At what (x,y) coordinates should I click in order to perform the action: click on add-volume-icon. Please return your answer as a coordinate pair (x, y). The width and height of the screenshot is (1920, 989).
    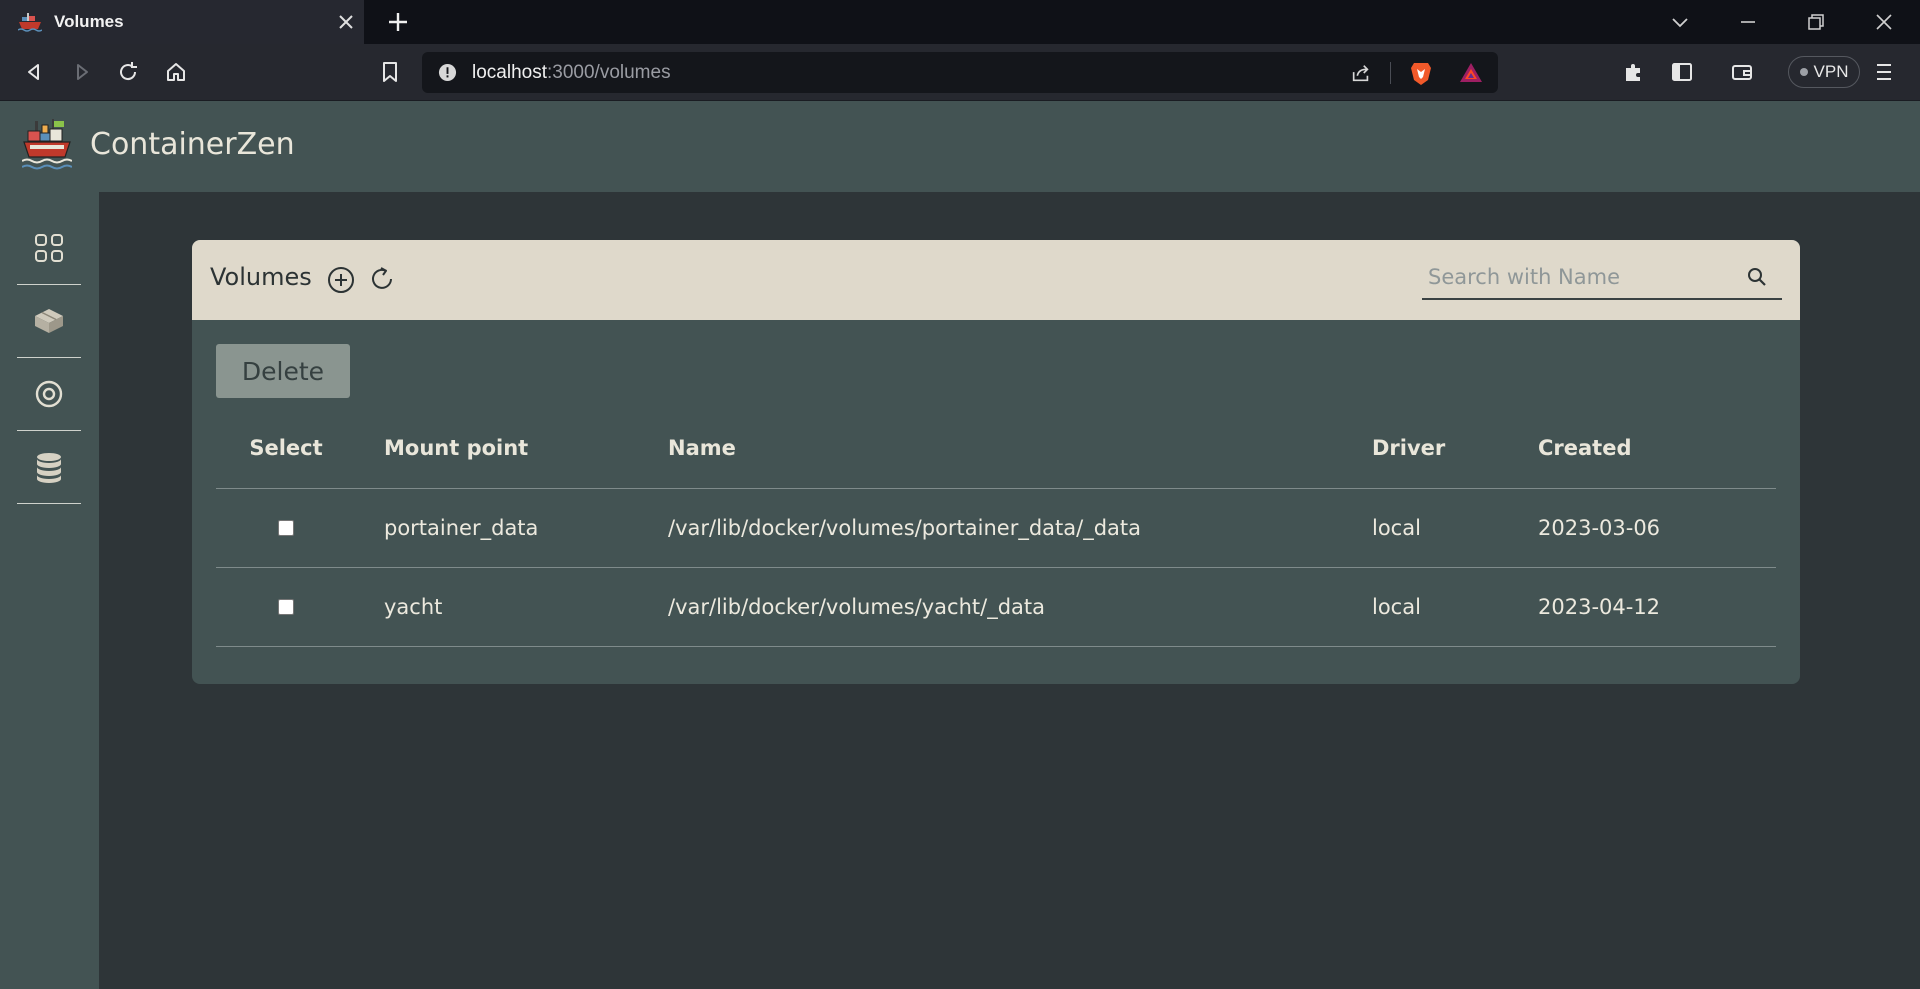
    Looking at the image, I should click on (341, 280).